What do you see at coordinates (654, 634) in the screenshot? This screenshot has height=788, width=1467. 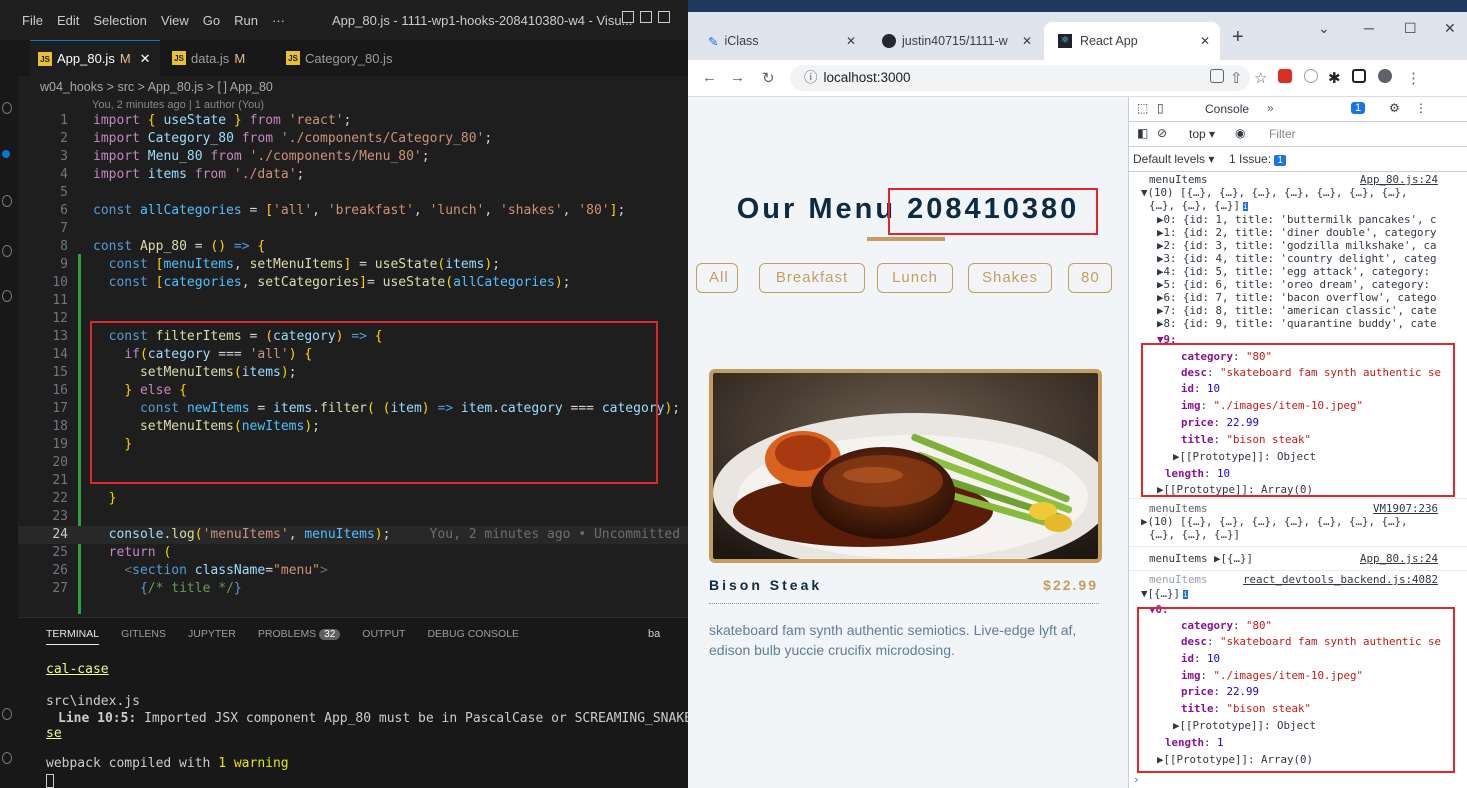 I see `terminal-shell-label: ba` at bounding box center [654, 634].